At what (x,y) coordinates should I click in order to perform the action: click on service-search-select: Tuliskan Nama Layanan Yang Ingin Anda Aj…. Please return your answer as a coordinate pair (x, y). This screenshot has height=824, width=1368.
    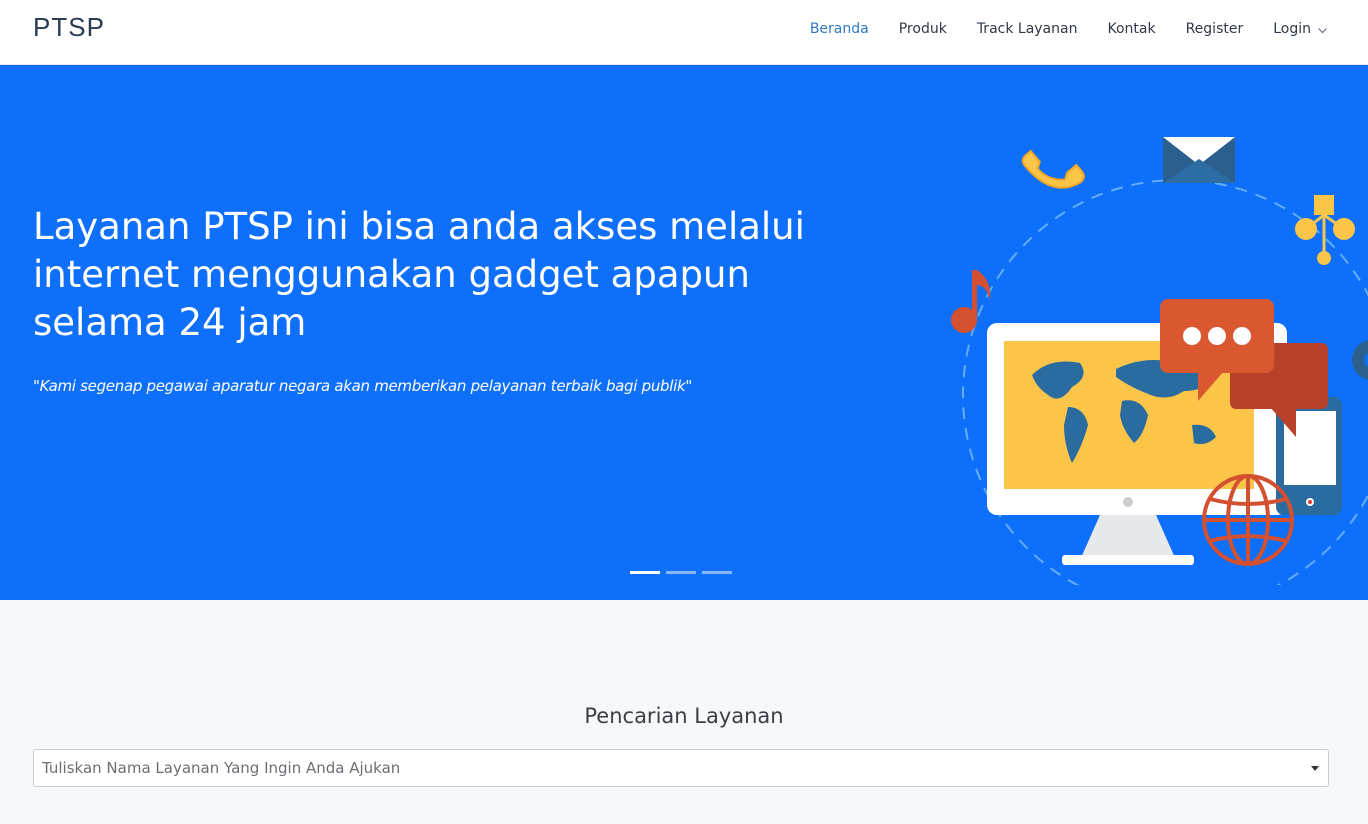
    Looking at the image, I should click on (681, 768).